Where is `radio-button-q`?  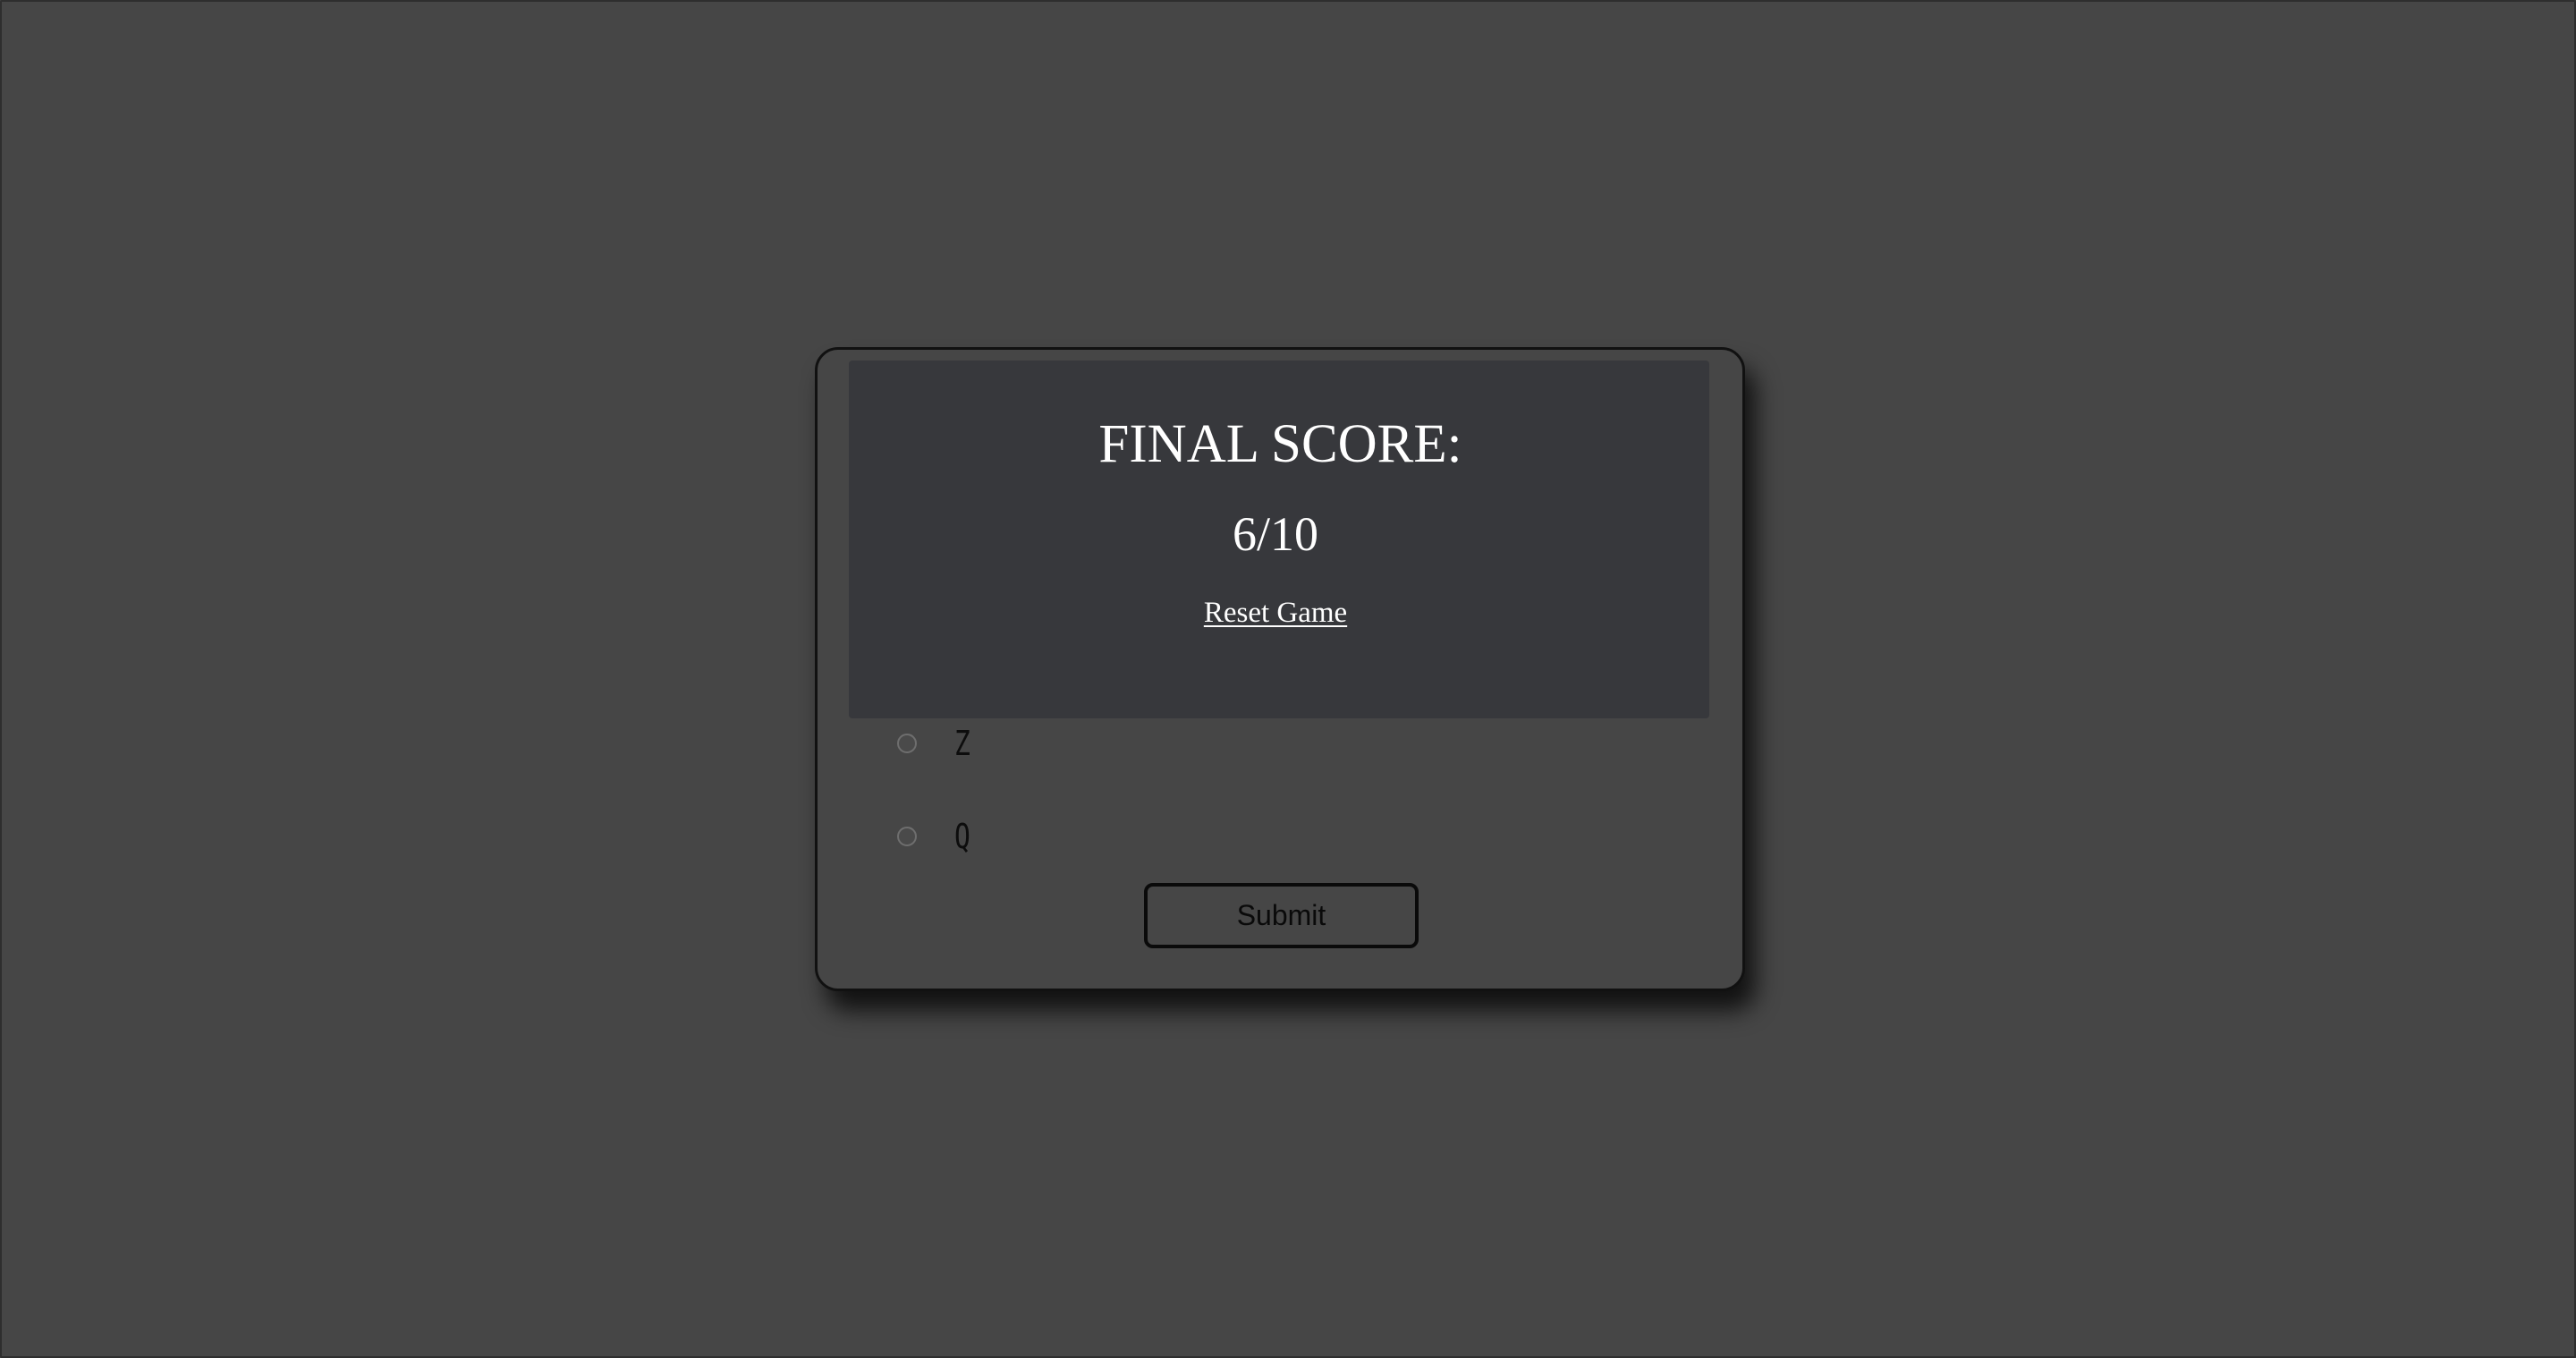 radio-button-q is located at coordinates (907, 837).